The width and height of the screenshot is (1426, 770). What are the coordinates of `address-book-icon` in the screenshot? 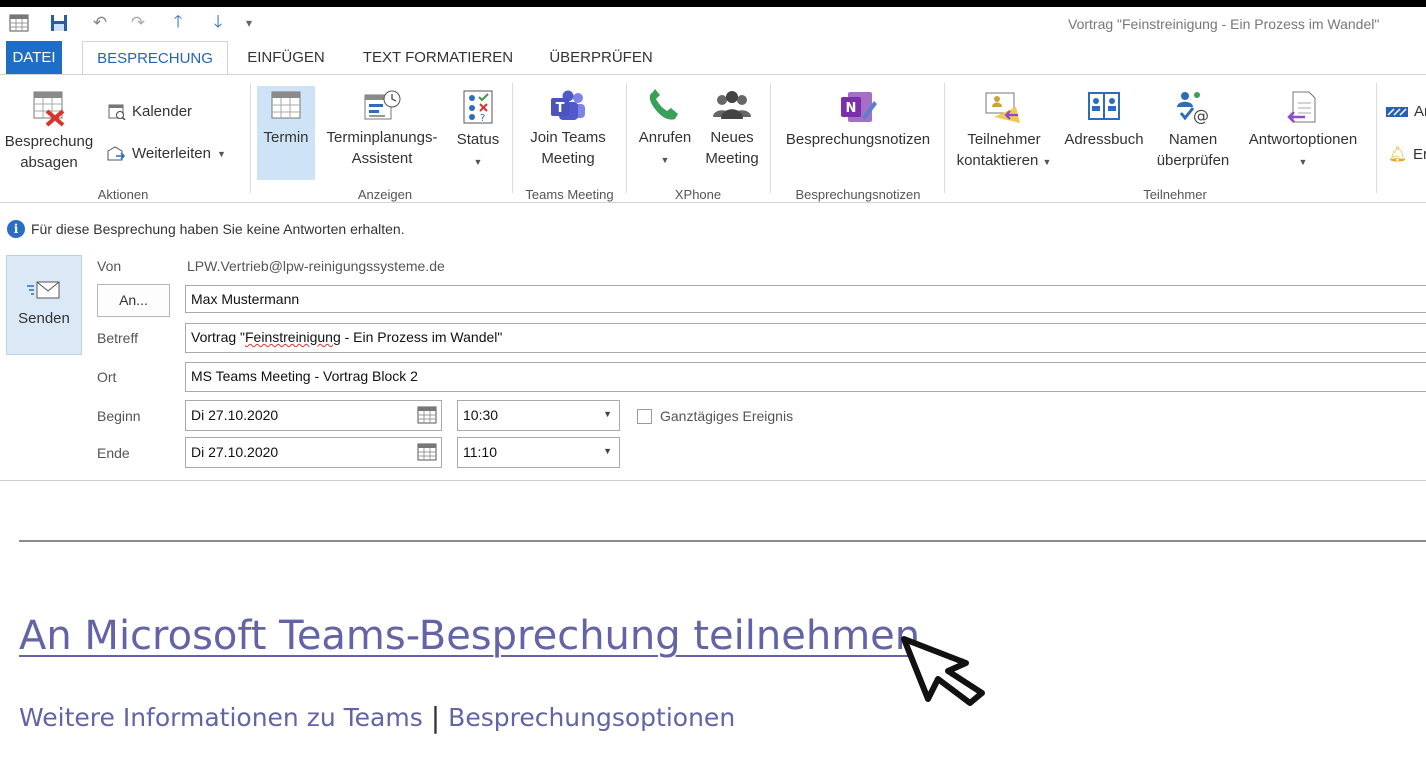 It's located at (1104, 106).